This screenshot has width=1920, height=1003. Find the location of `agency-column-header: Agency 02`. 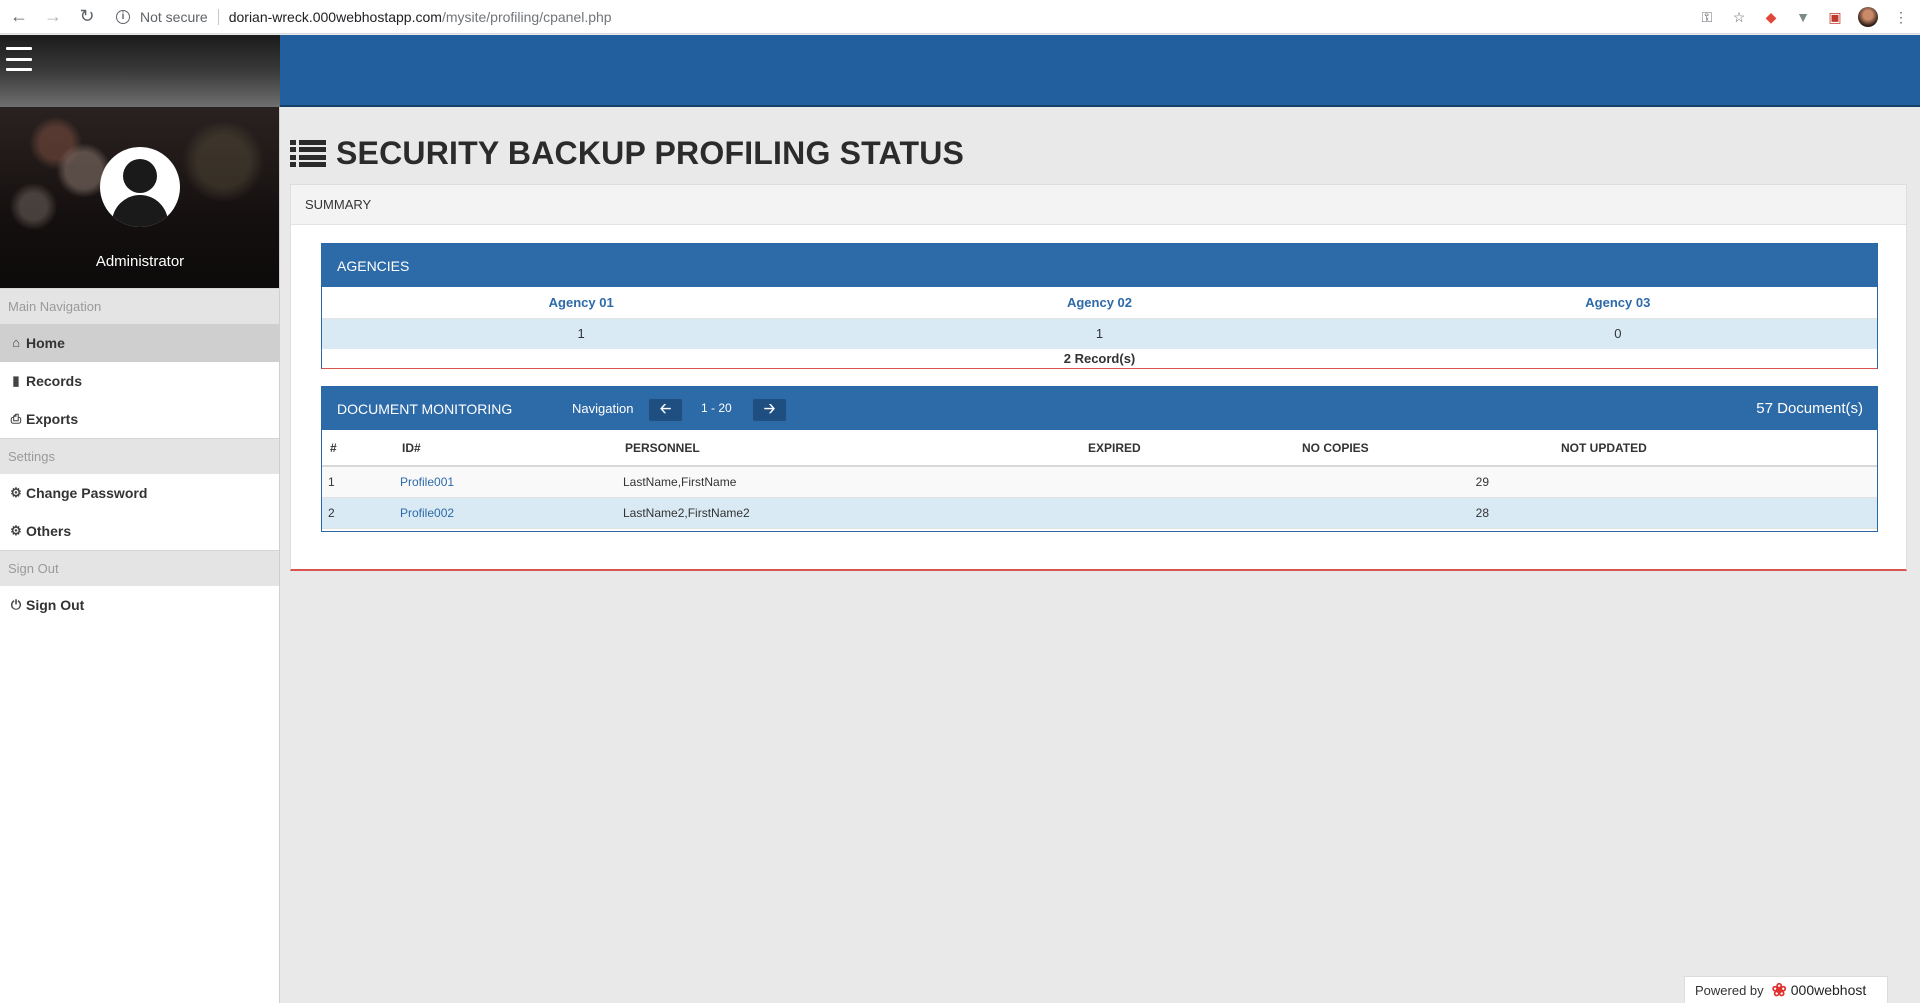

agency-column-header: Agency 02 is located at coordinates (1099, 302).